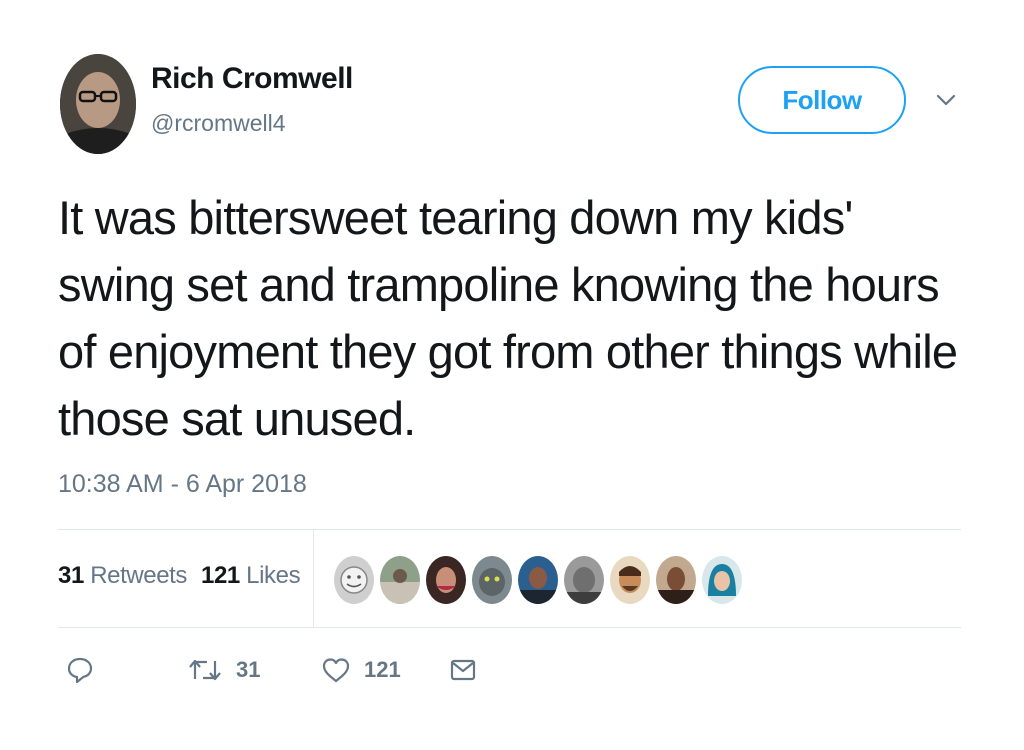  I want to click on follow-button: Follow, so click(822, 100).